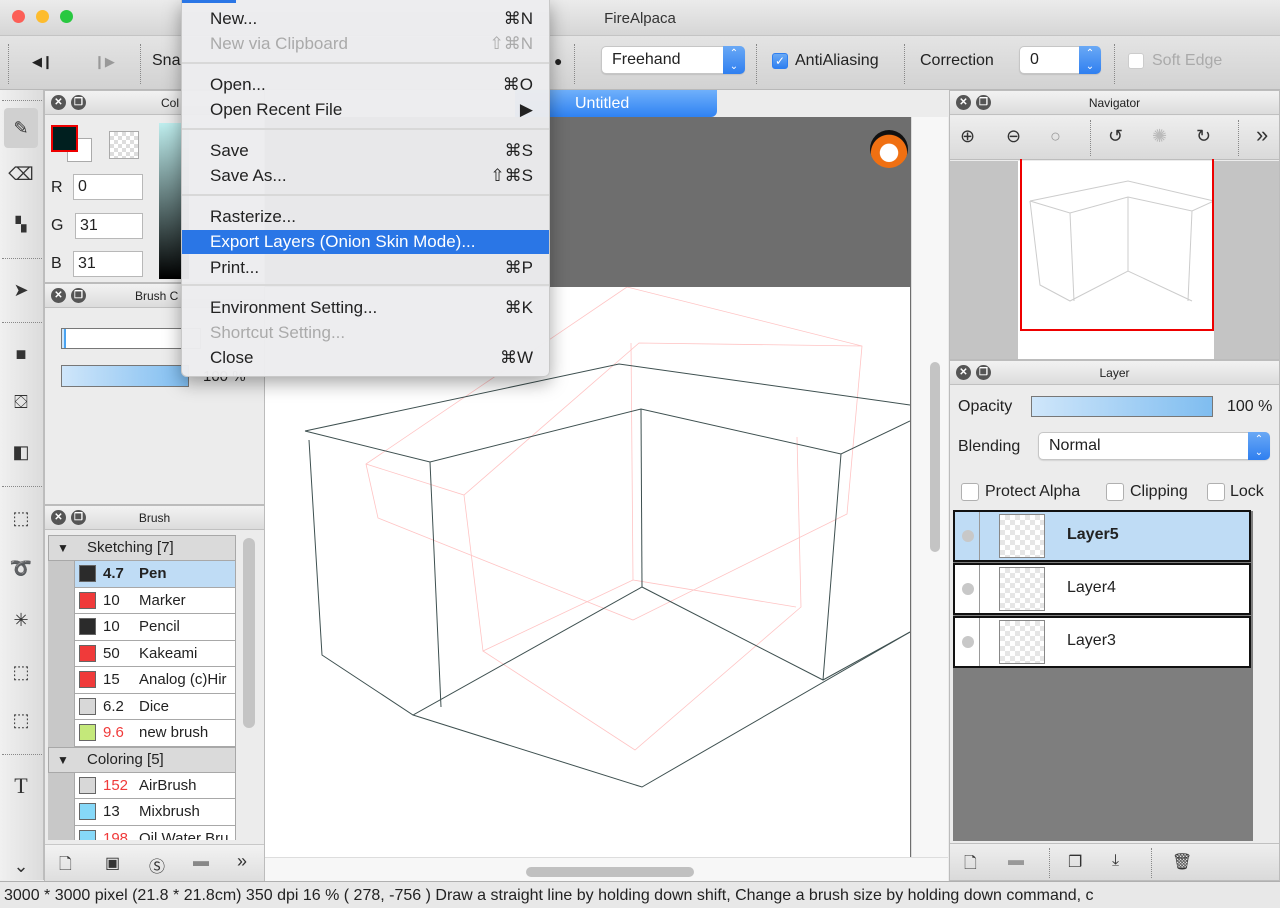  I want to click on horizontal-scroll-thumb, so click(610, 872).